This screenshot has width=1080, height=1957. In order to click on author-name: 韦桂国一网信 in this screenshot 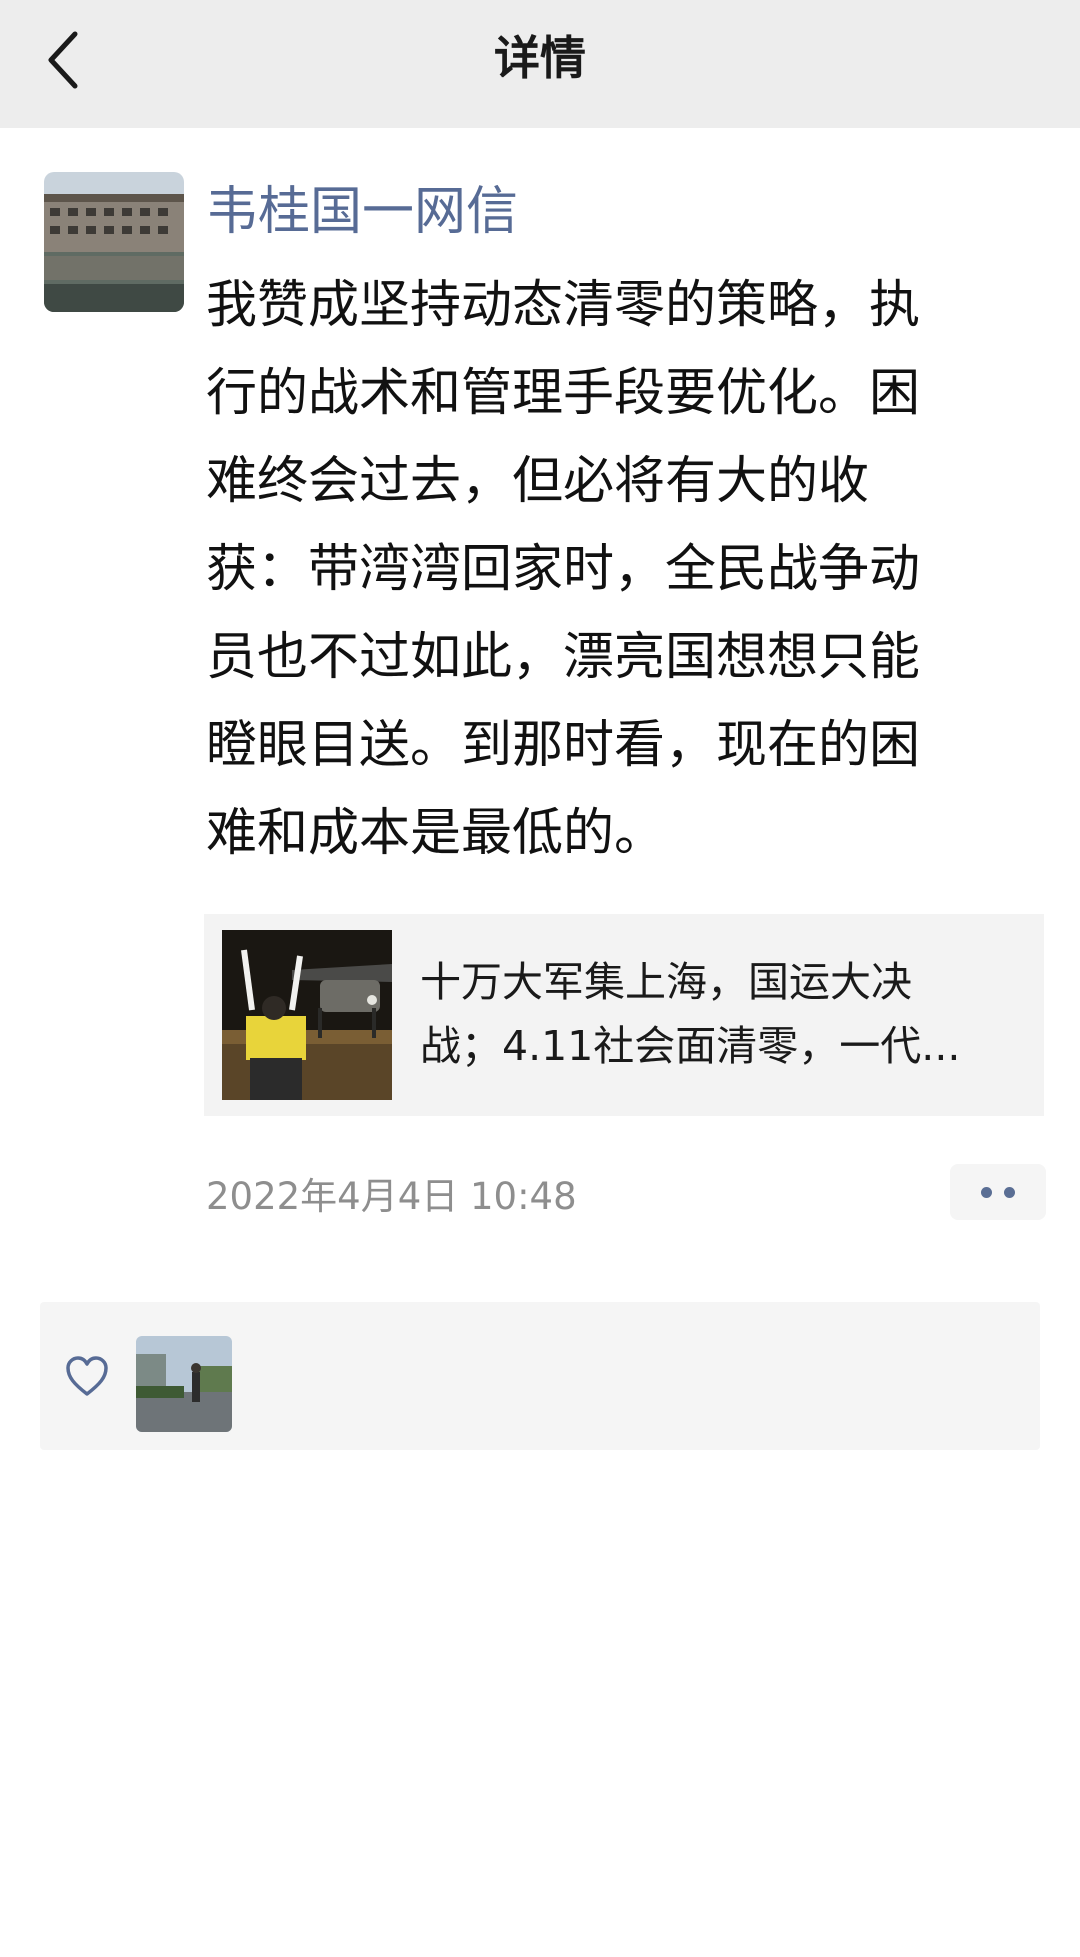, I will do `click(362, 212)`.